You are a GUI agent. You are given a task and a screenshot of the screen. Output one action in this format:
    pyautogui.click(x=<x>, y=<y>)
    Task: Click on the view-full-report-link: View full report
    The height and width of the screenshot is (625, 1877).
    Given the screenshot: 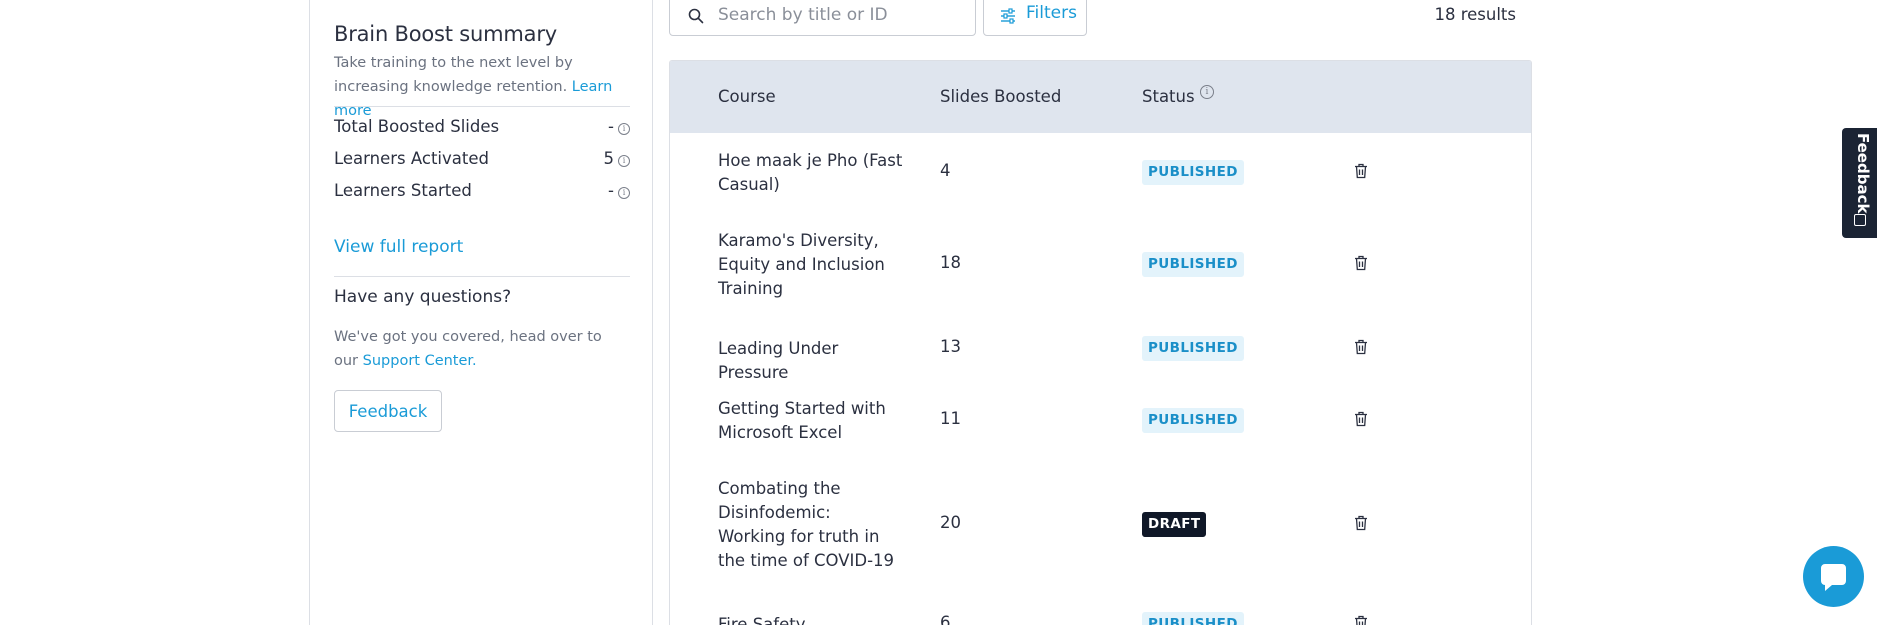 What is the action you would take?
    pyautogui.click(x=398, y=247)
    